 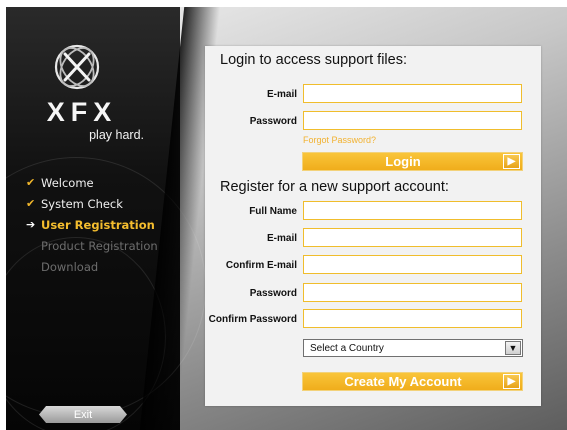 I want to click on step-label: Product Registration, so click(x=99, y=245).